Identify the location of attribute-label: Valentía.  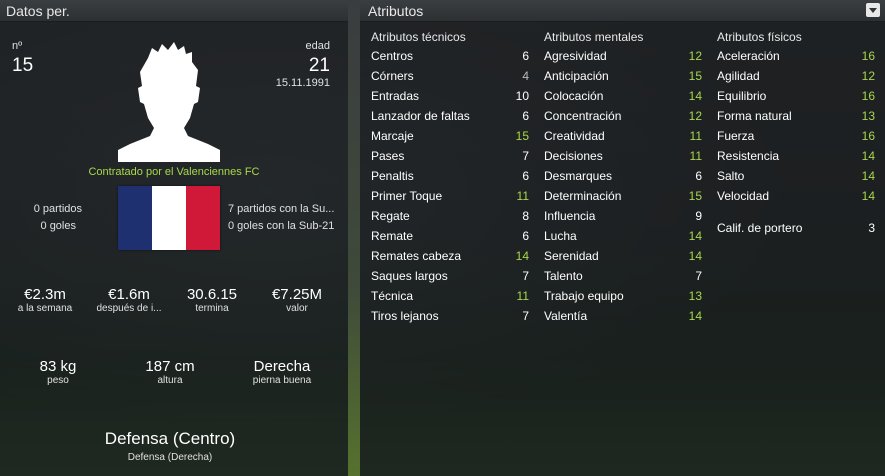
(566, 316).